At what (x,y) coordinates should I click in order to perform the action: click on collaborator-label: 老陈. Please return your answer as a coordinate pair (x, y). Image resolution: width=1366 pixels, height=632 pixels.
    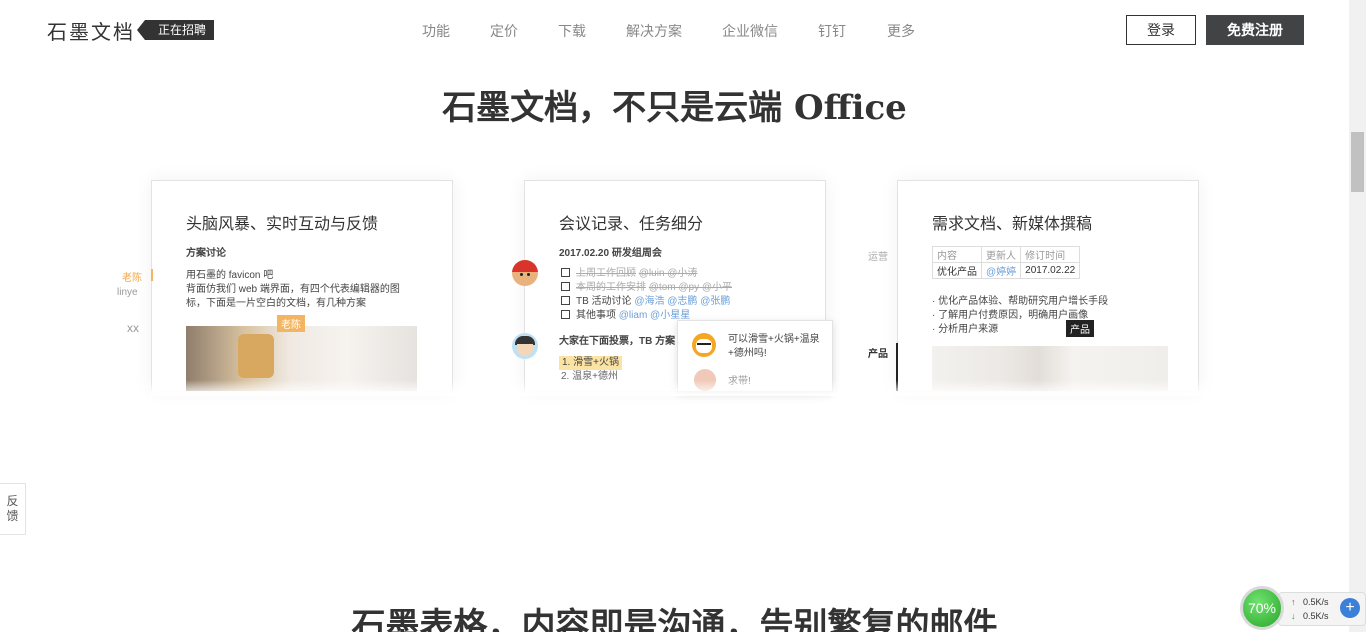
    Looking at the image, I should click on (132, 278).